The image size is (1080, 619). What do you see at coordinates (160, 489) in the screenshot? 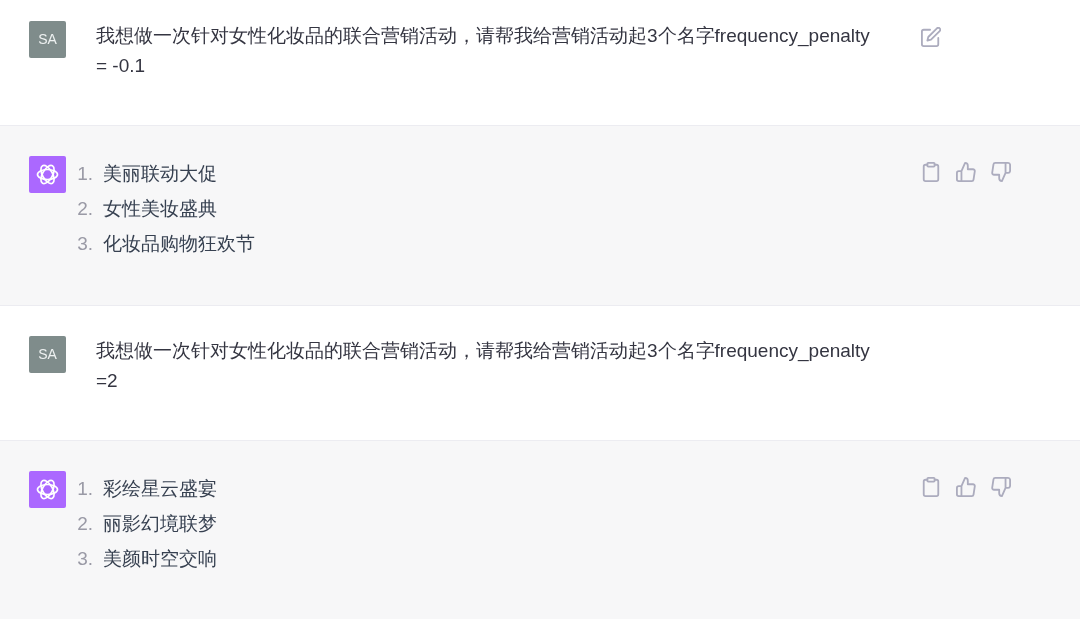
I see `list-item-text: 彩绘星云盛宴` at bounding box center [160, 489].